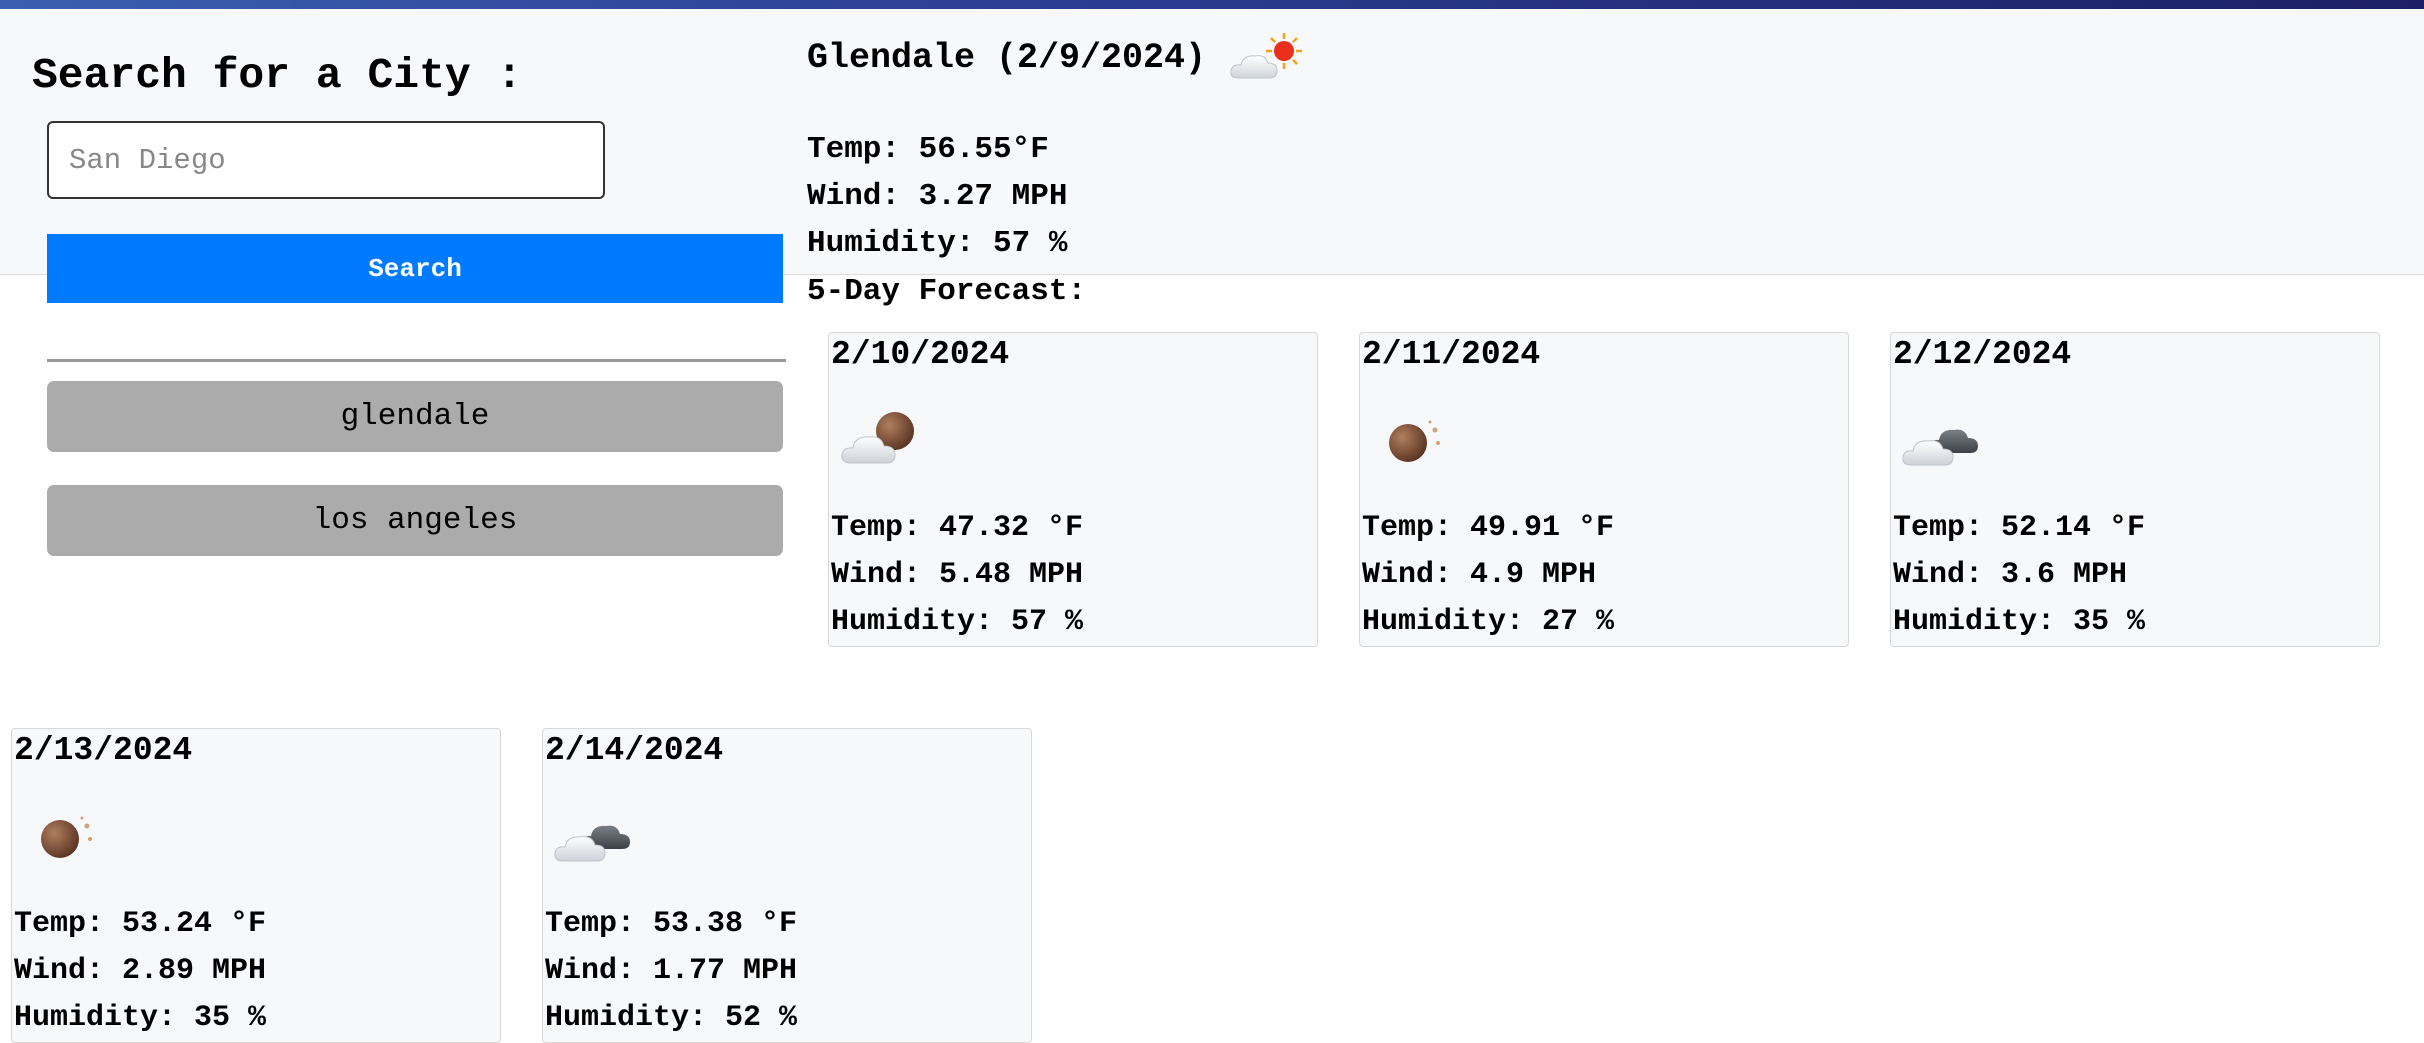 The image size is (2424, 1043). What do you see at coordinates (671, 924) in the screenshot?
I see `forecast-temp: Temp: 53.38 °F` at bounding box center [671, 924].